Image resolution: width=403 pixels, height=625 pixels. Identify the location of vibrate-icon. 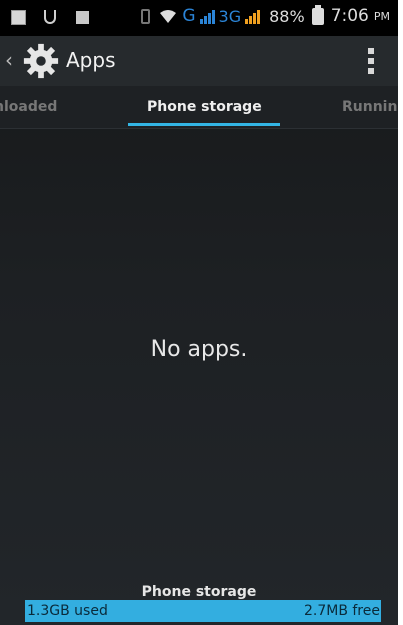
(146, 16).